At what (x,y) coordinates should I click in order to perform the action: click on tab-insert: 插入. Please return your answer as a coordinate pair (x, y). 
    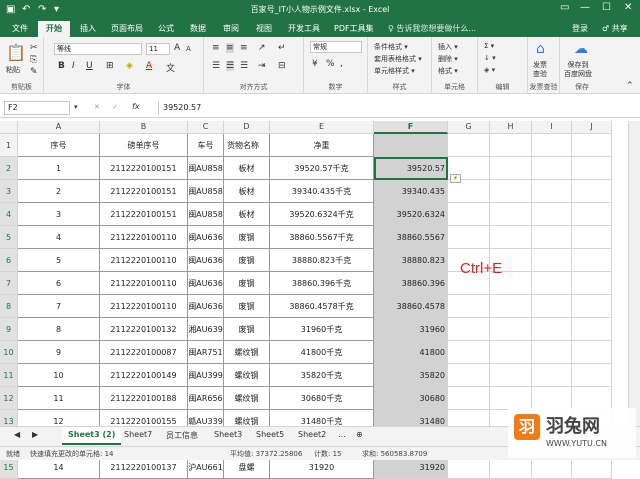
    Looking at the image, I should click on (88, 28).